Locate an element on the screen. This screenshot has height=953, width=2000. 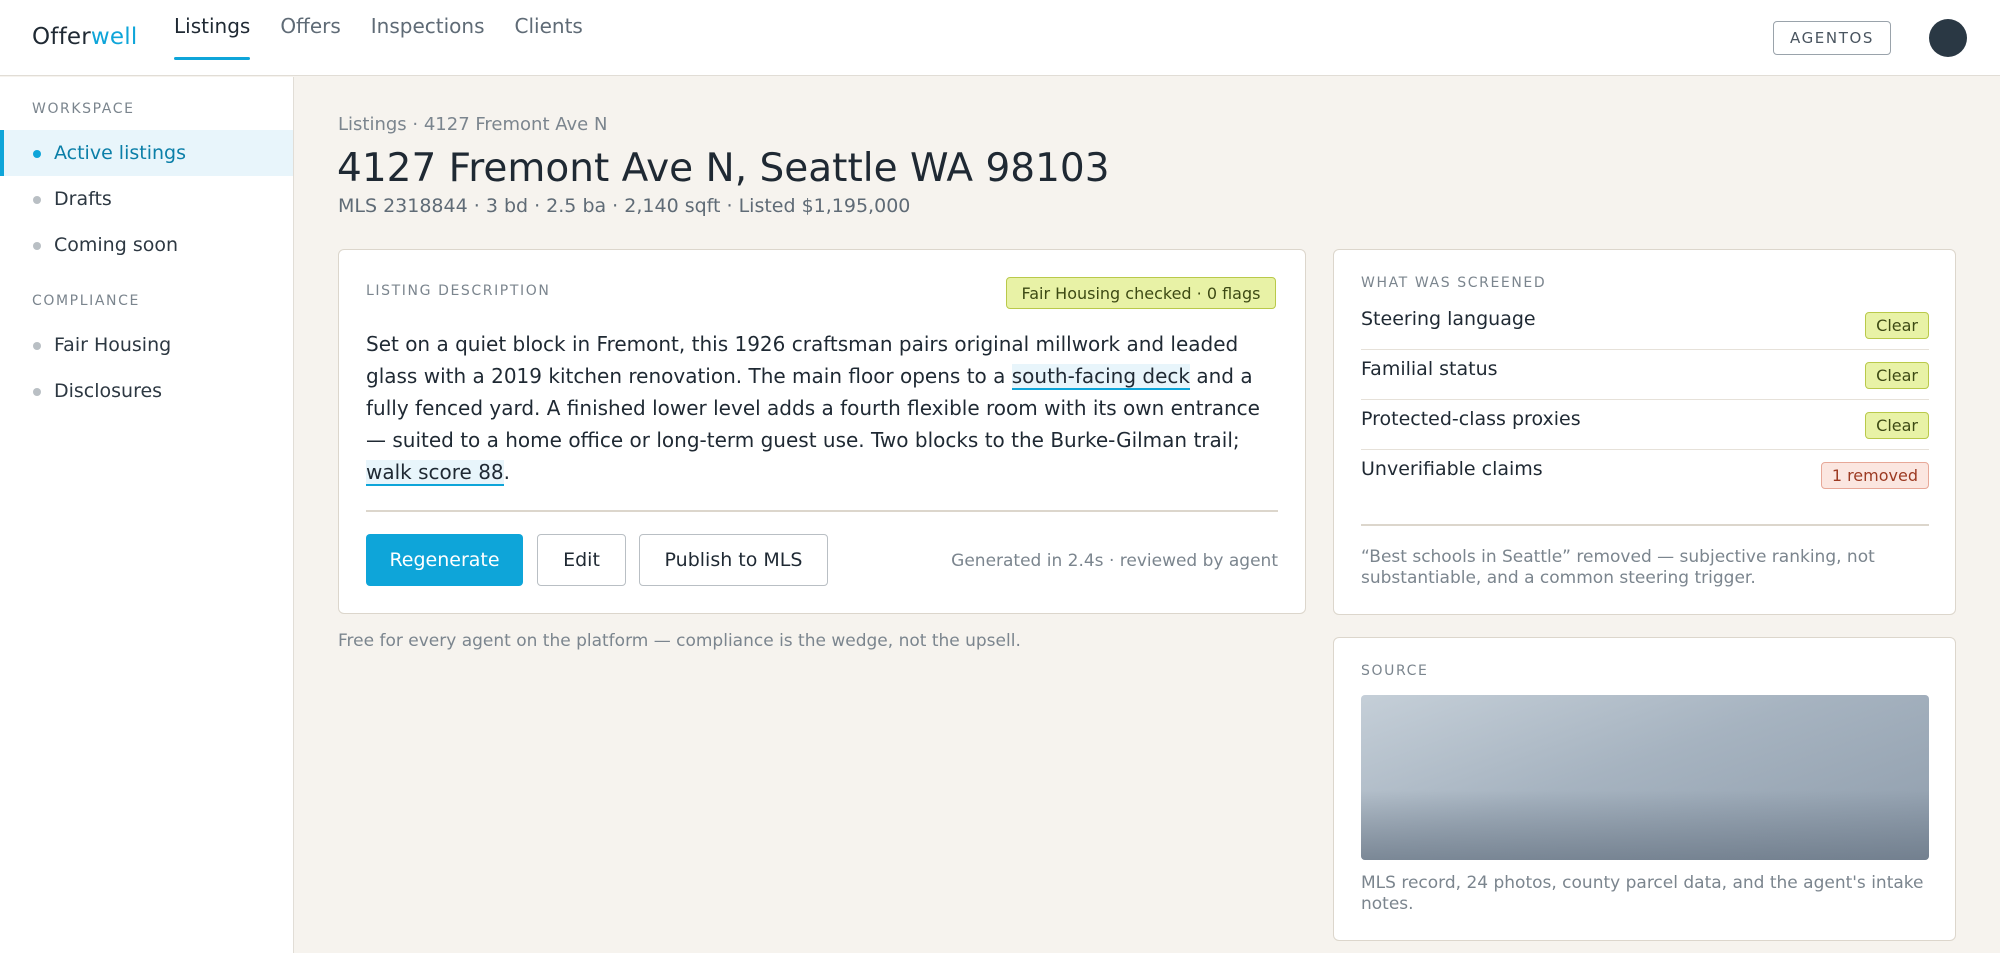
highlight-walk-score: walk score 88 is located at coordinates (435, 473).